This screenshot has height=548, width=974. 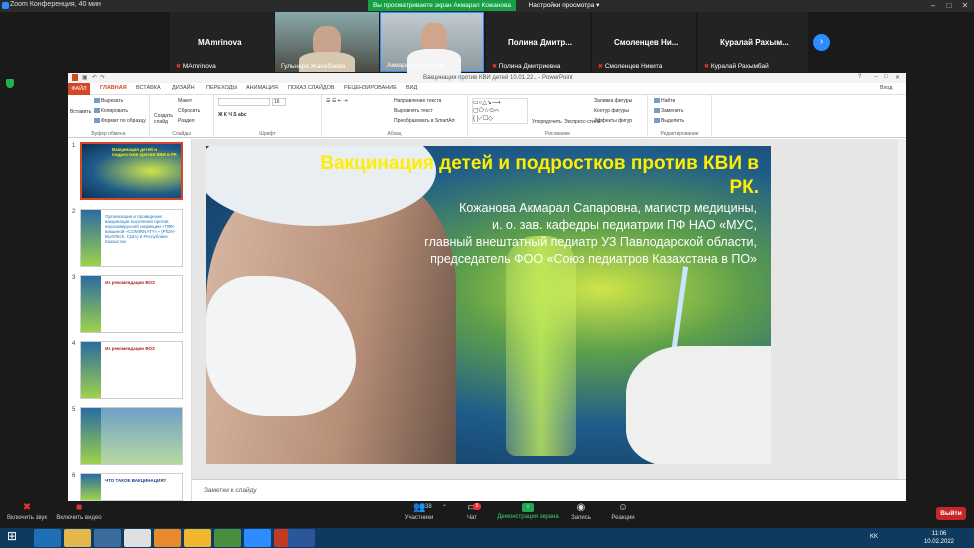 What do you see at coordinates (657, 101) in the screenshot?
I see `find-icon` at bounding box center [657, 101].